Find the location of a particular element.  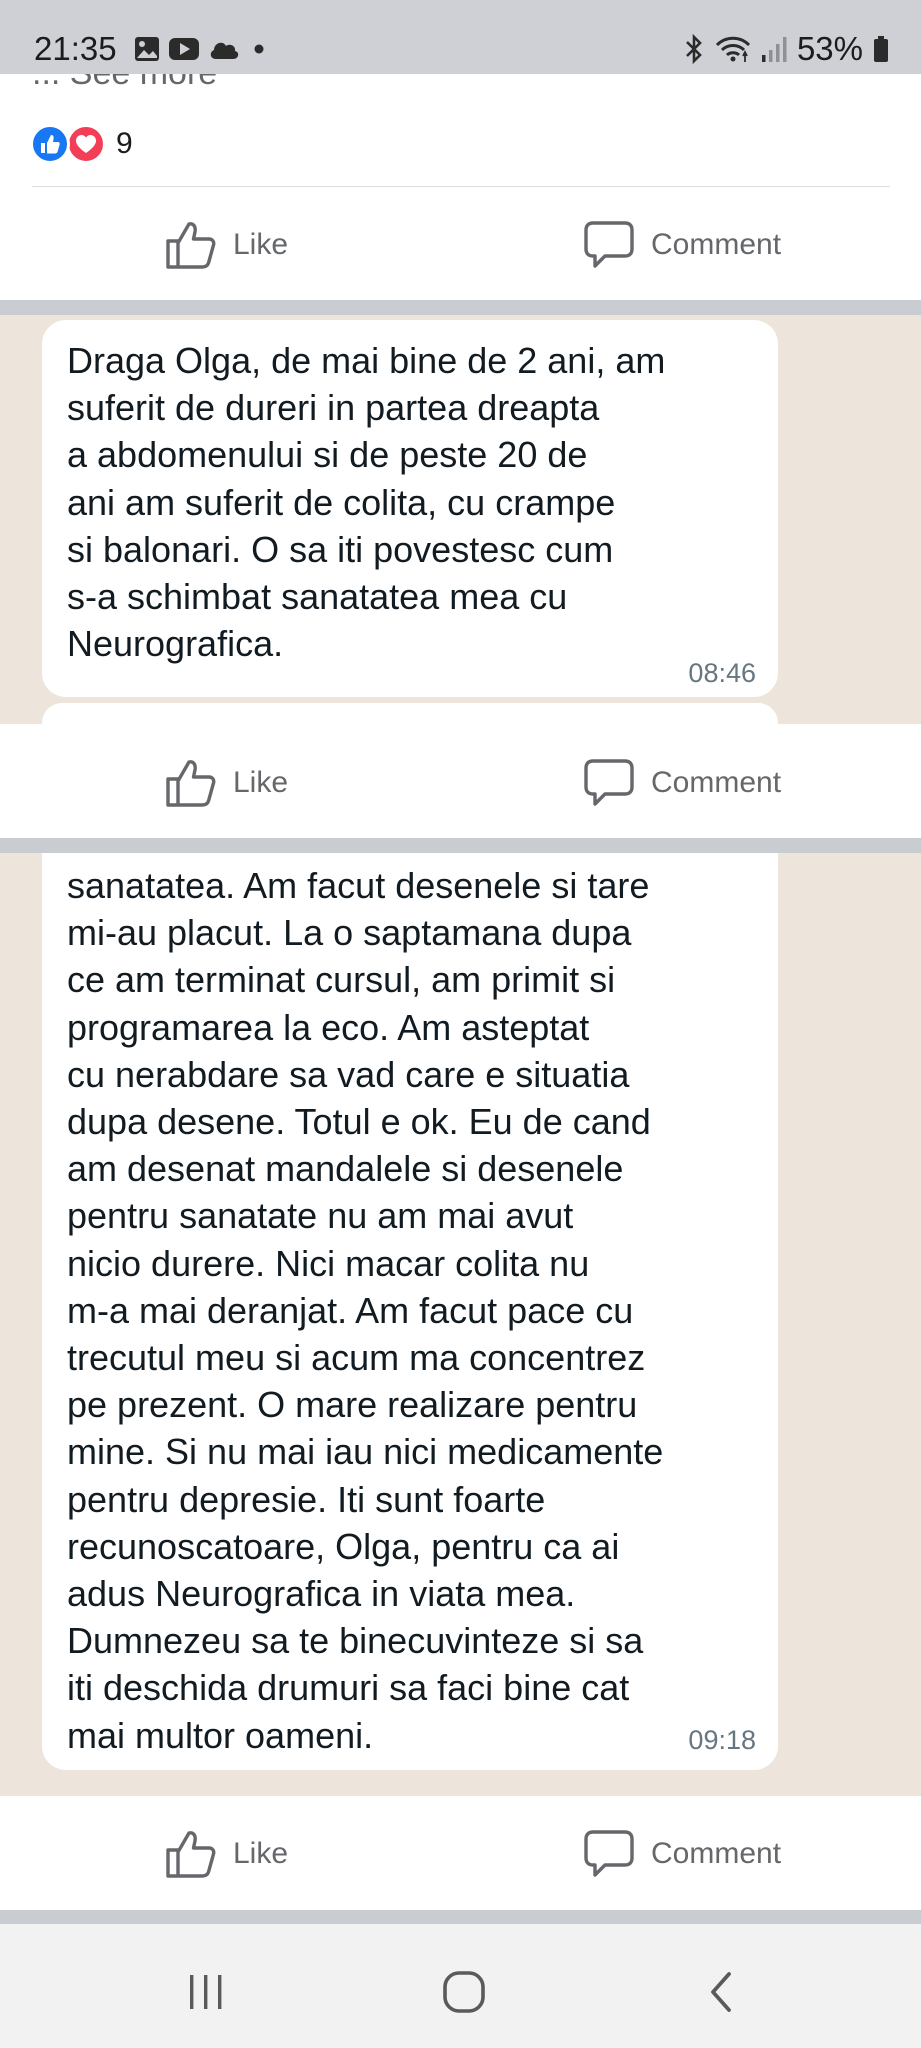

notification-icons is located at coordinates (202, 49).